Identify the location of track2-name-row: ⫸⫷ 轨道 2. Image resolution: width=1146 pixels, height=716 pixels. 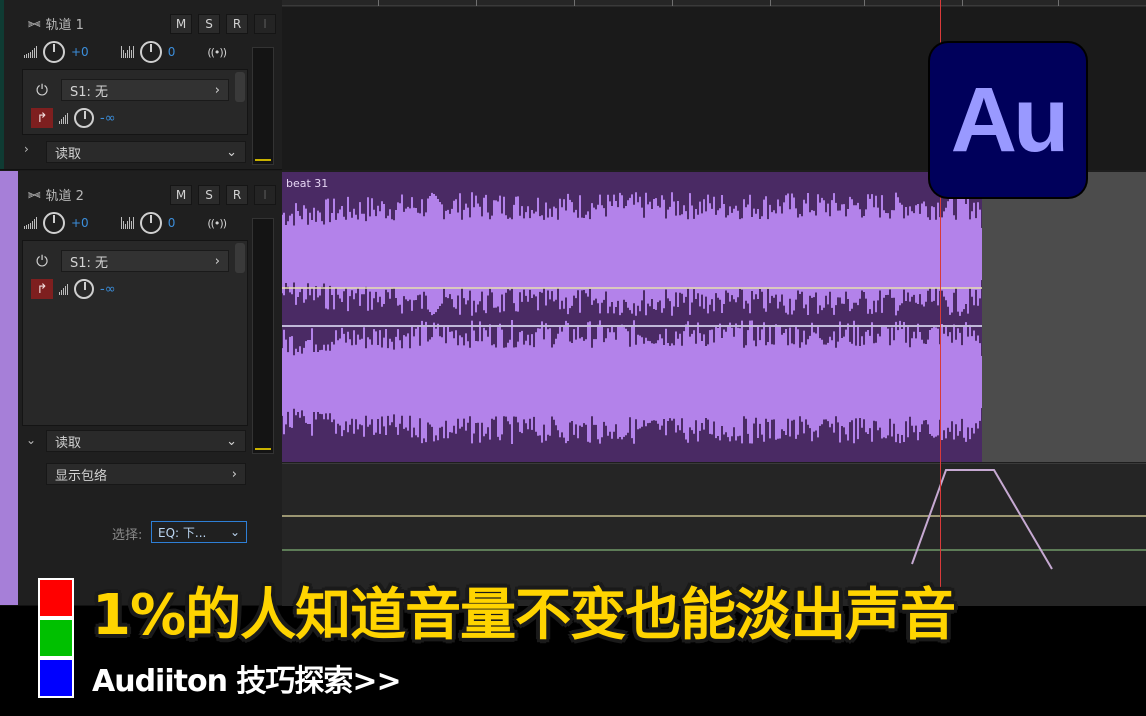
(56, 194).